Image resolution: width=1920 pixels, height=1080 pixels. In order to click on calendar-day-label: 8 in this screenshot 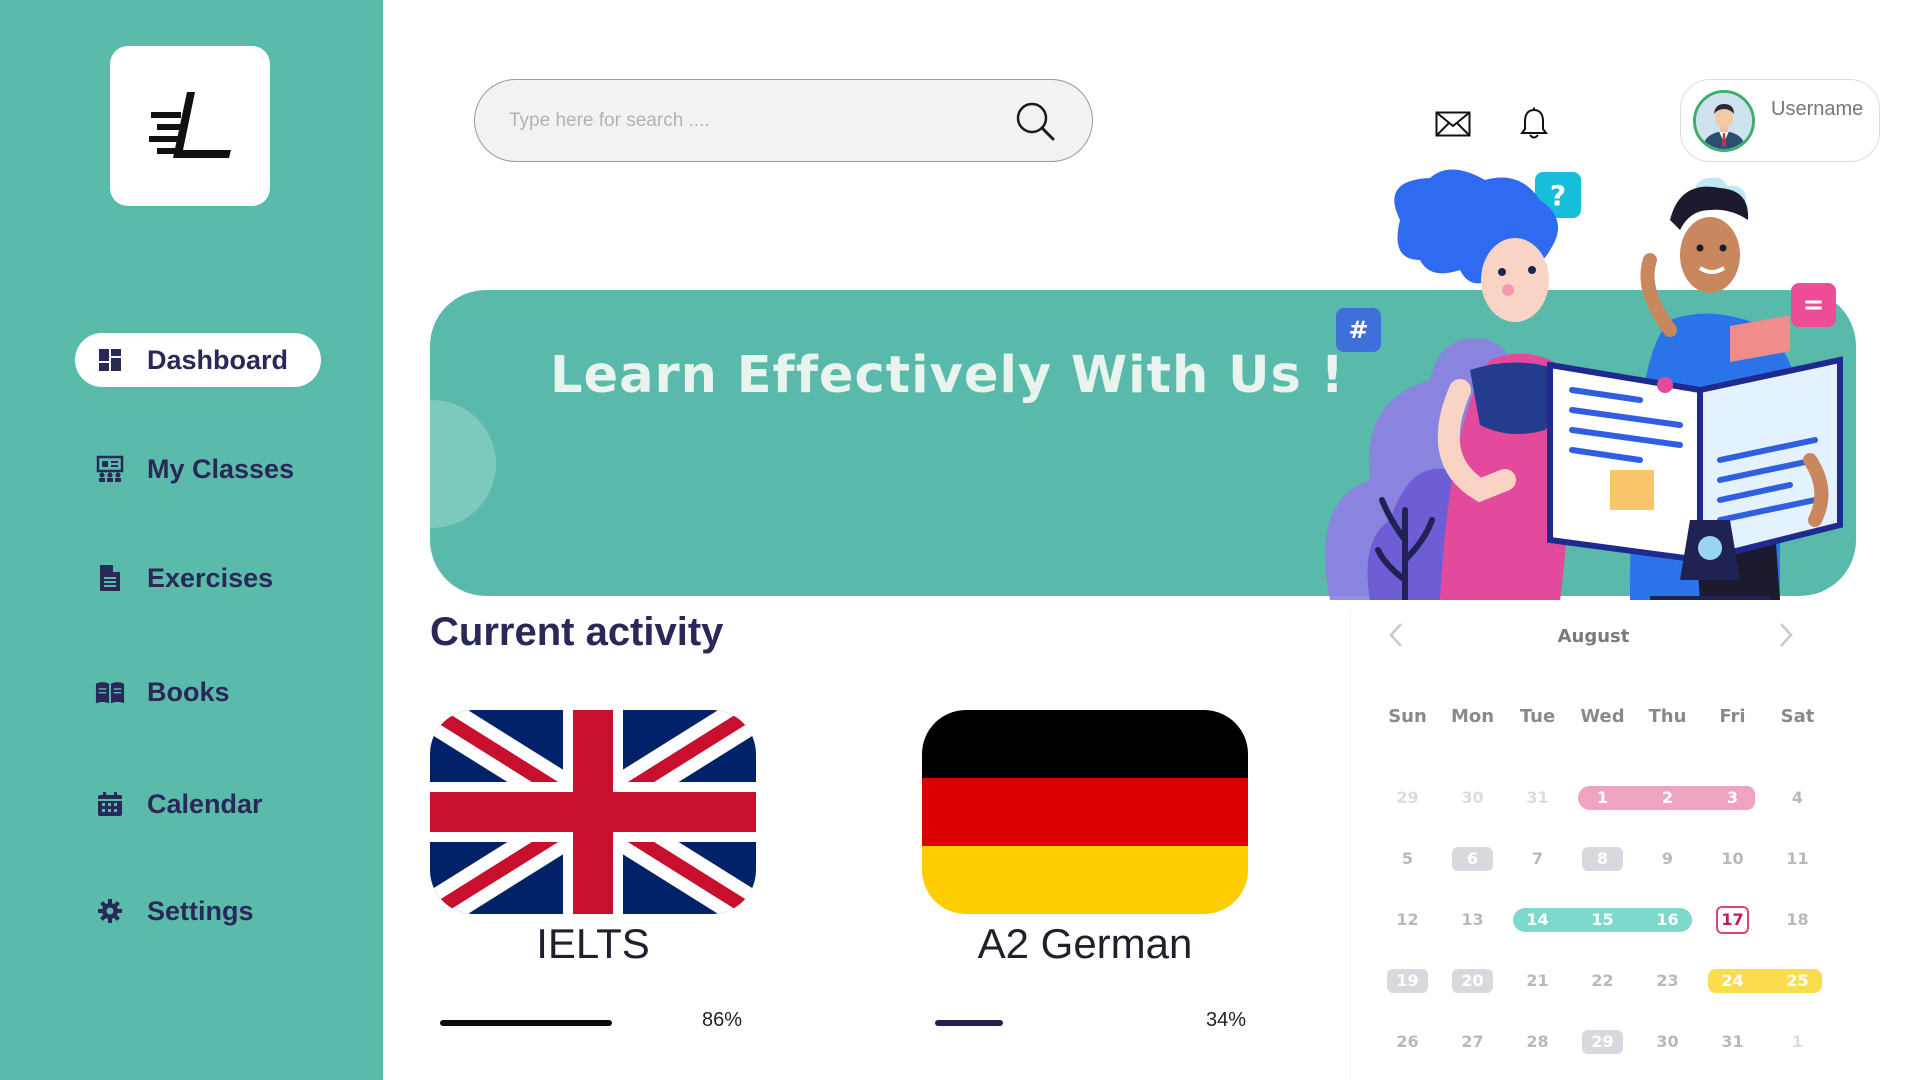, I will do `click(1602, 858)`.